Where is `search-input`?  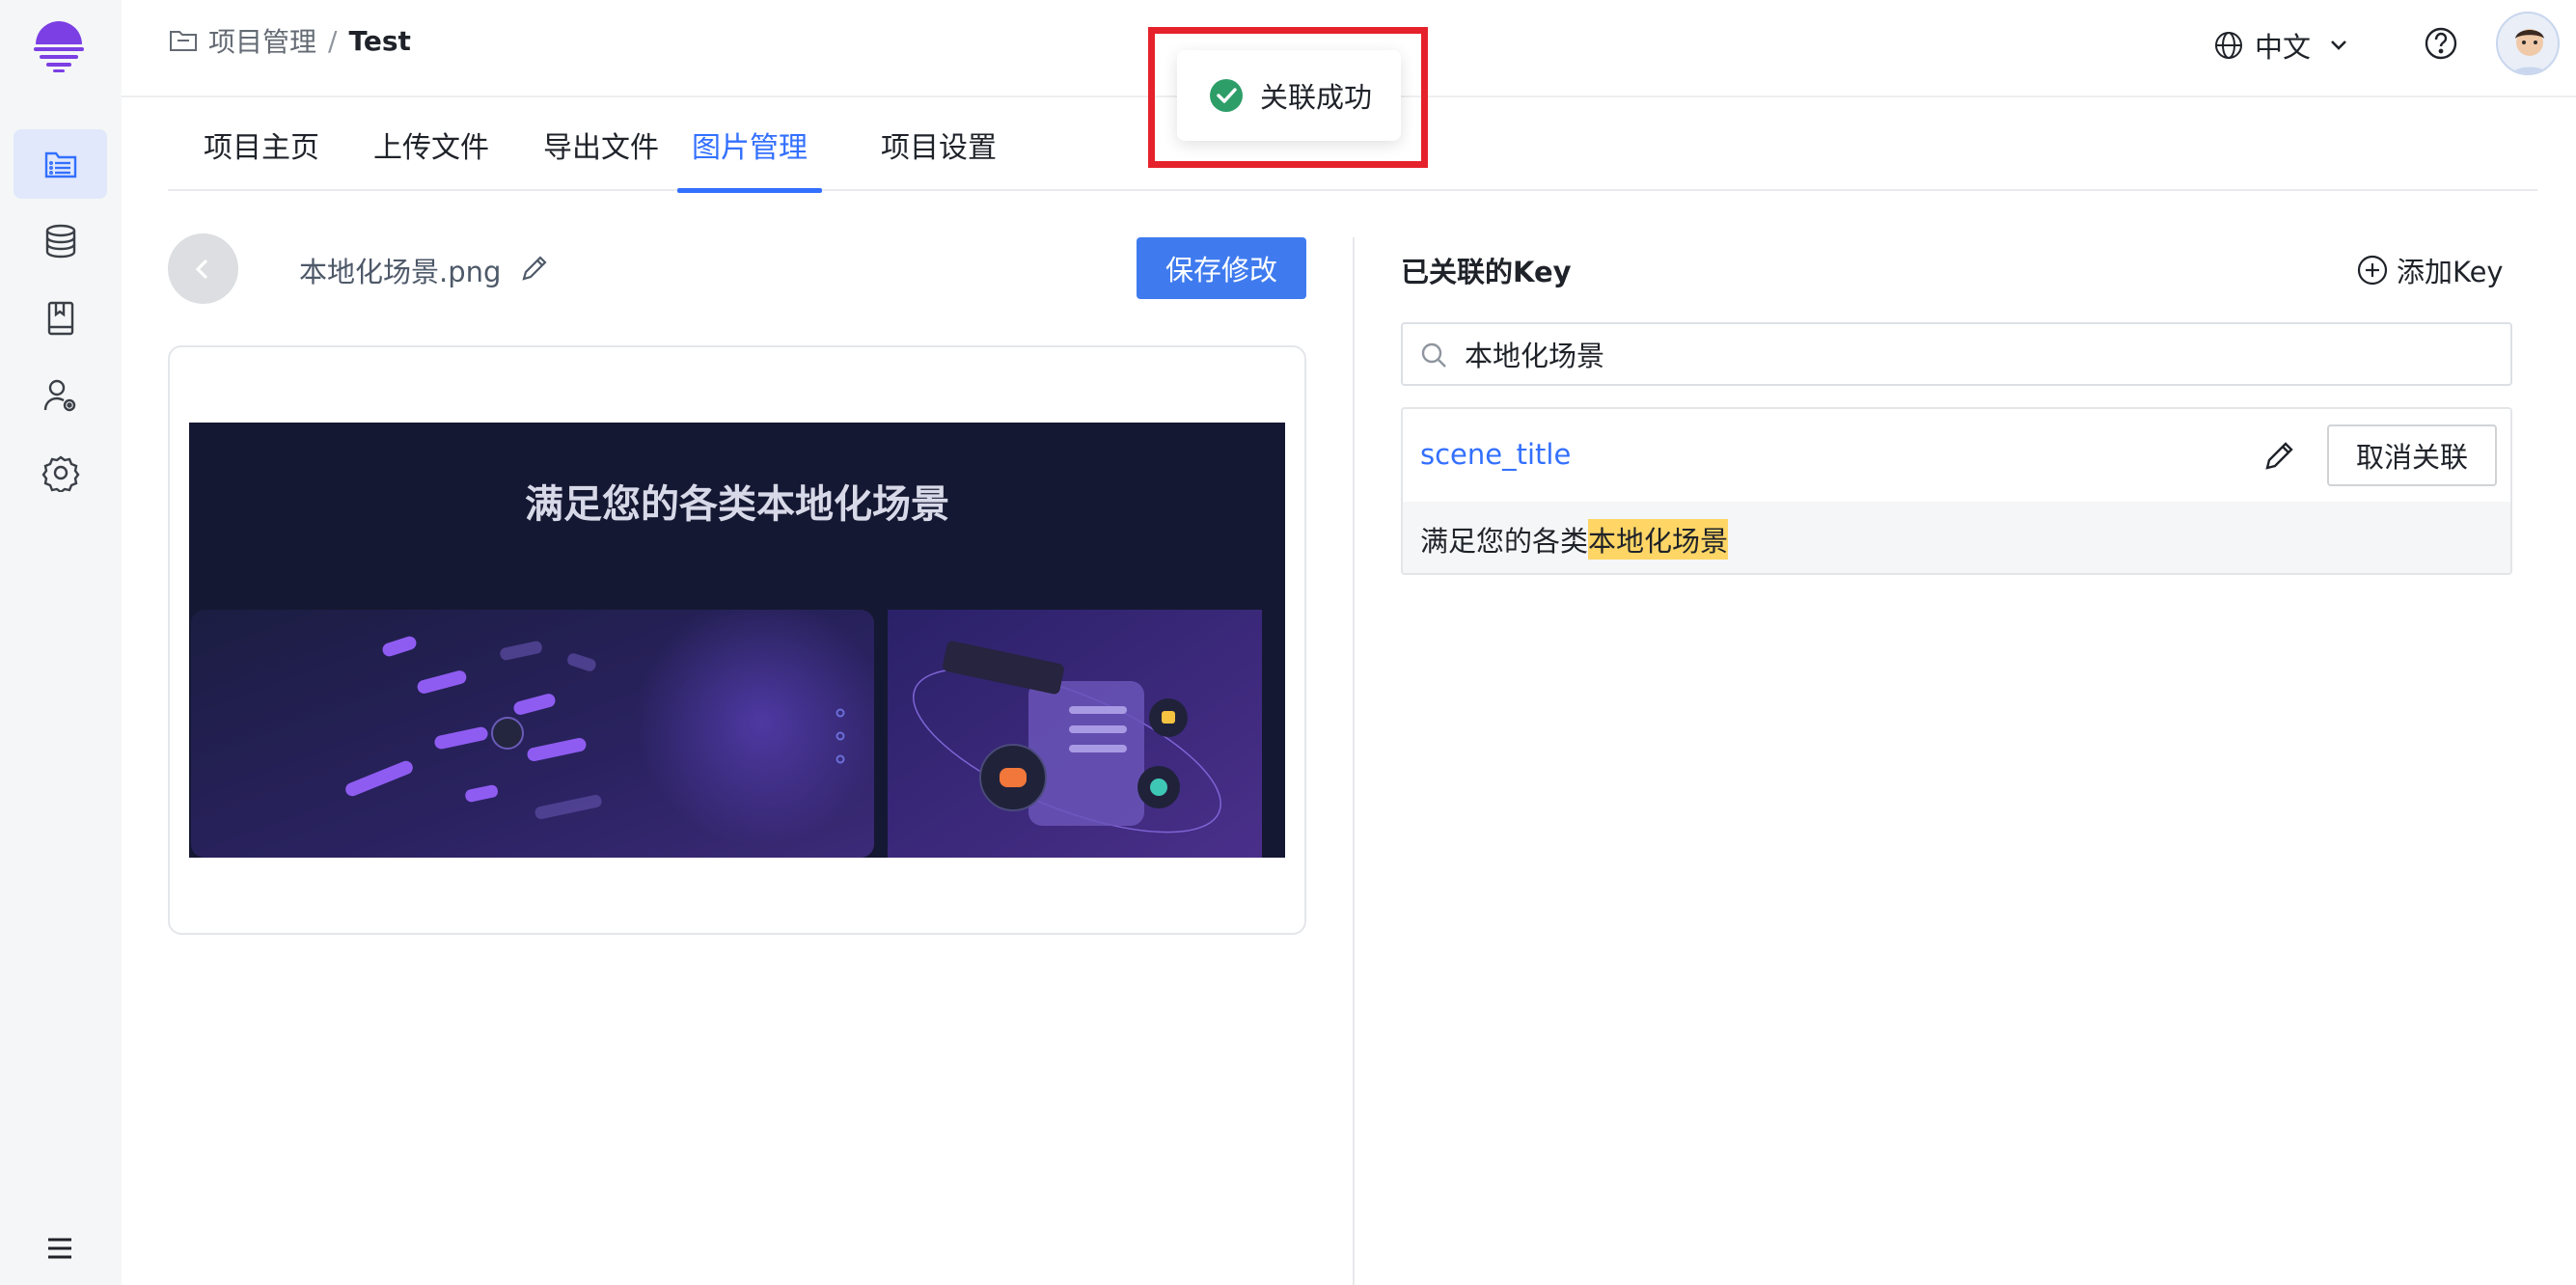
search-input is located at coordinates (1981, 354).